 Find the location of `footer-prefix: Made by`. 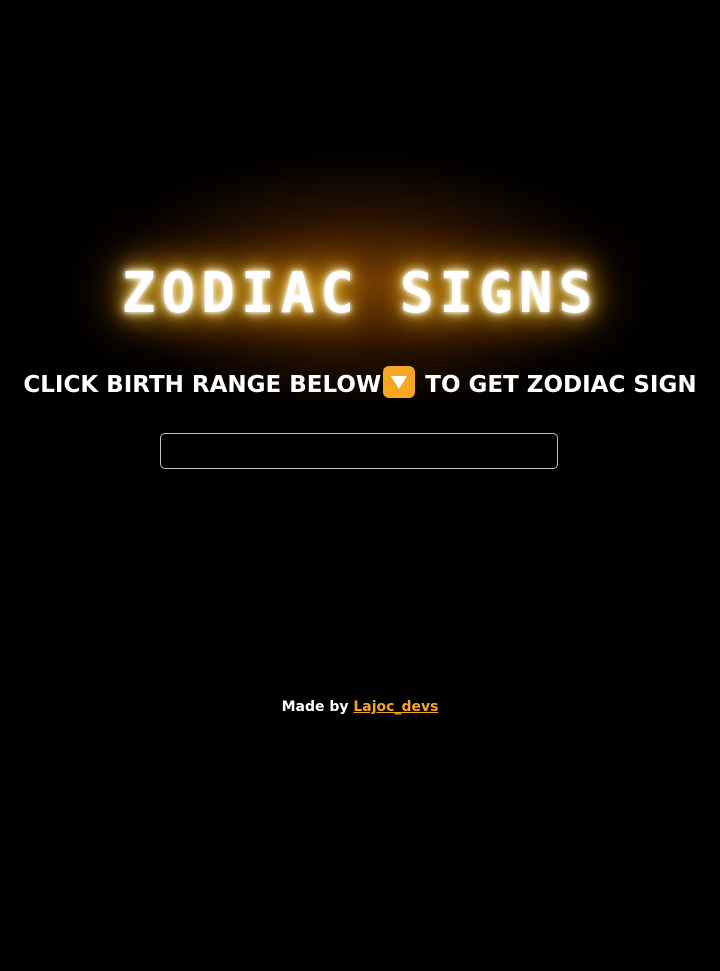

footer-prefix: Made by is located at coordinates (317, 707).